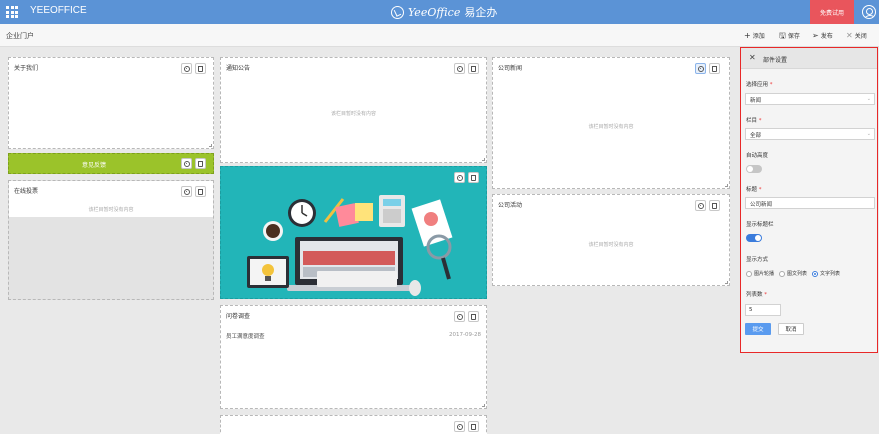 The image size is (879, 434). I want to click on office-desk-illustration, so click(350, 245).